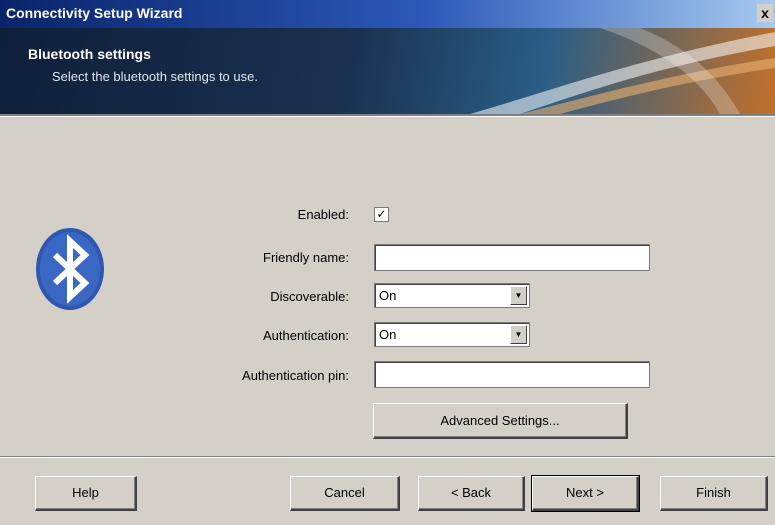 The height and width of the screenshot is (525, 775). Describe the element at coordinates (387, 115) in the screenshot. I see `banner-divider` at that location.